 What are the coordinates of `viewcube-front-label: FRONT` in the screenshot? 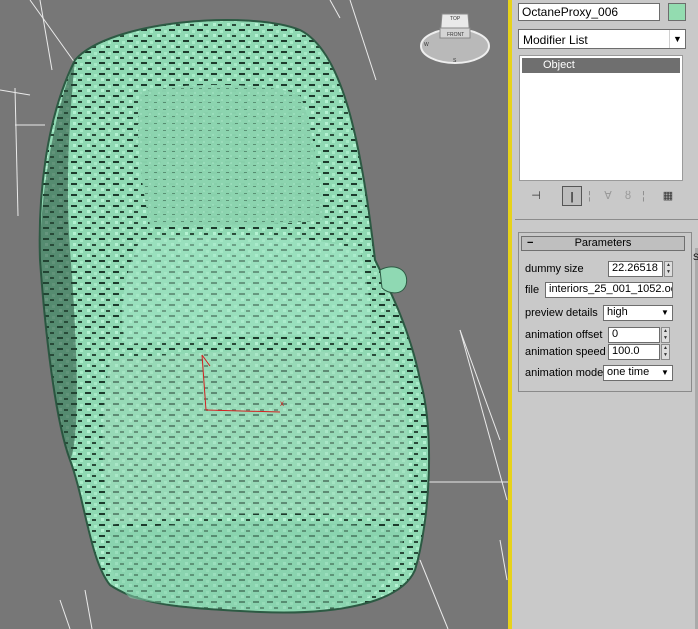 It's located at (455, 35).